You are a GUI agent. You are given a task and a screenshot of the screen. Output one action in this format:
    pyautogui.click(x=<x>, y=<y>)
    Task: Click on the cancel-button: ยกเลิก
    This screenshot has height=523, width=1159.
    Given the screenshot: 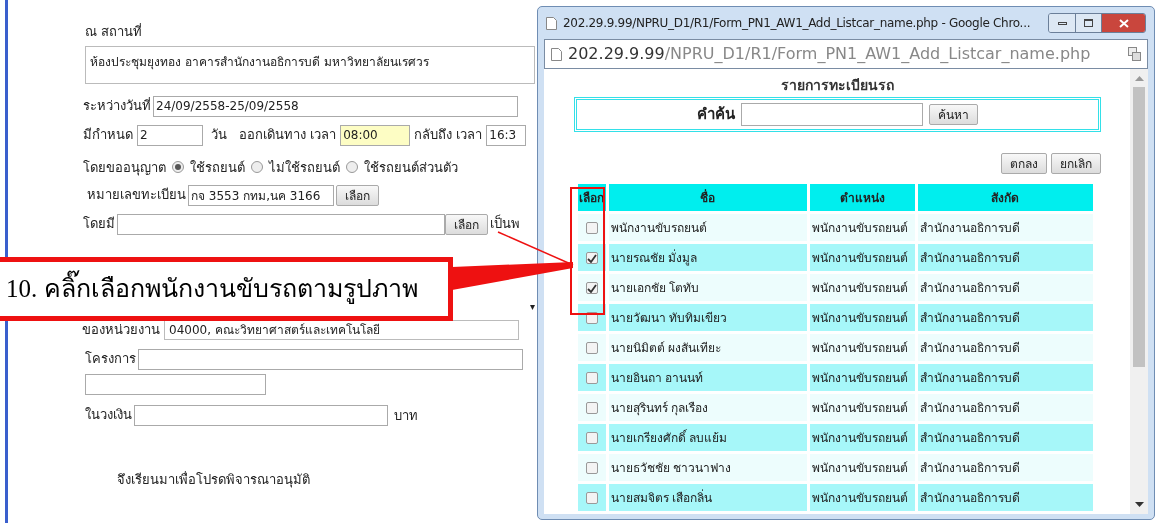 What is the action you would take?
    pyautogui.click(x=1075, y=163)
    